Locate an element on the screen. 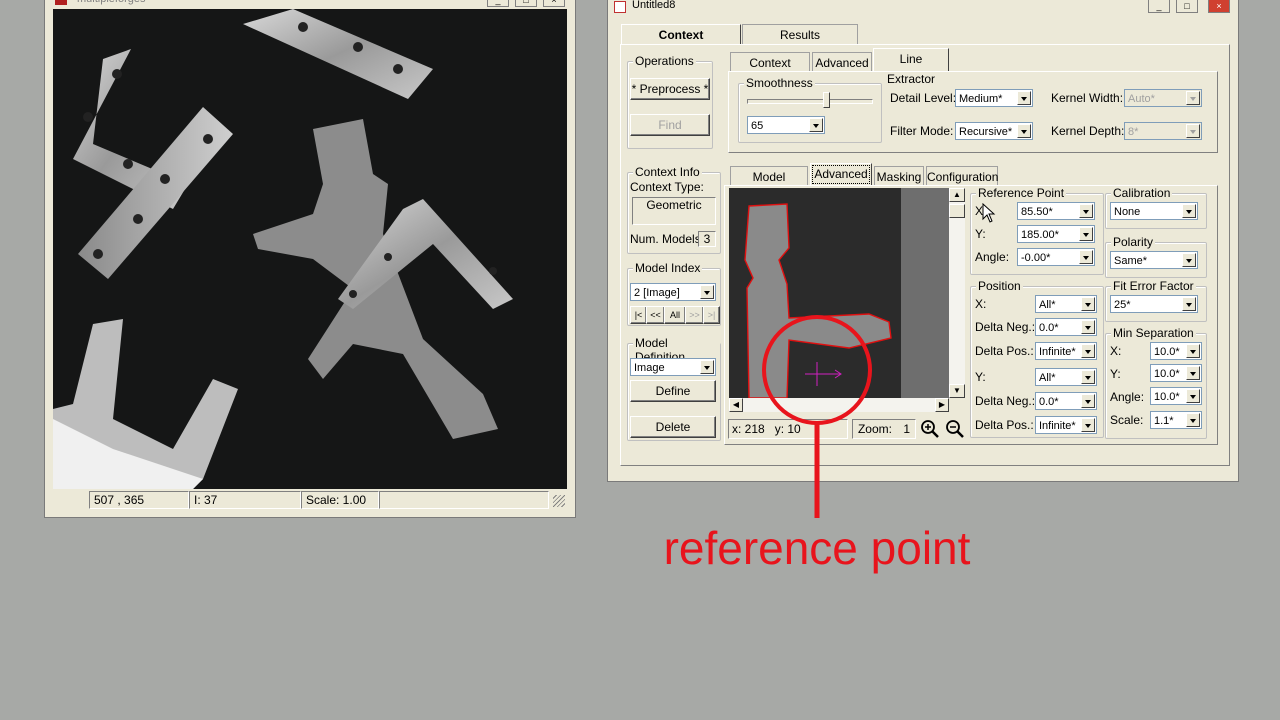 Image resolution: width=1280 pixels, height=720 pixels. define-button: Define is located at coordinates (673, 391).